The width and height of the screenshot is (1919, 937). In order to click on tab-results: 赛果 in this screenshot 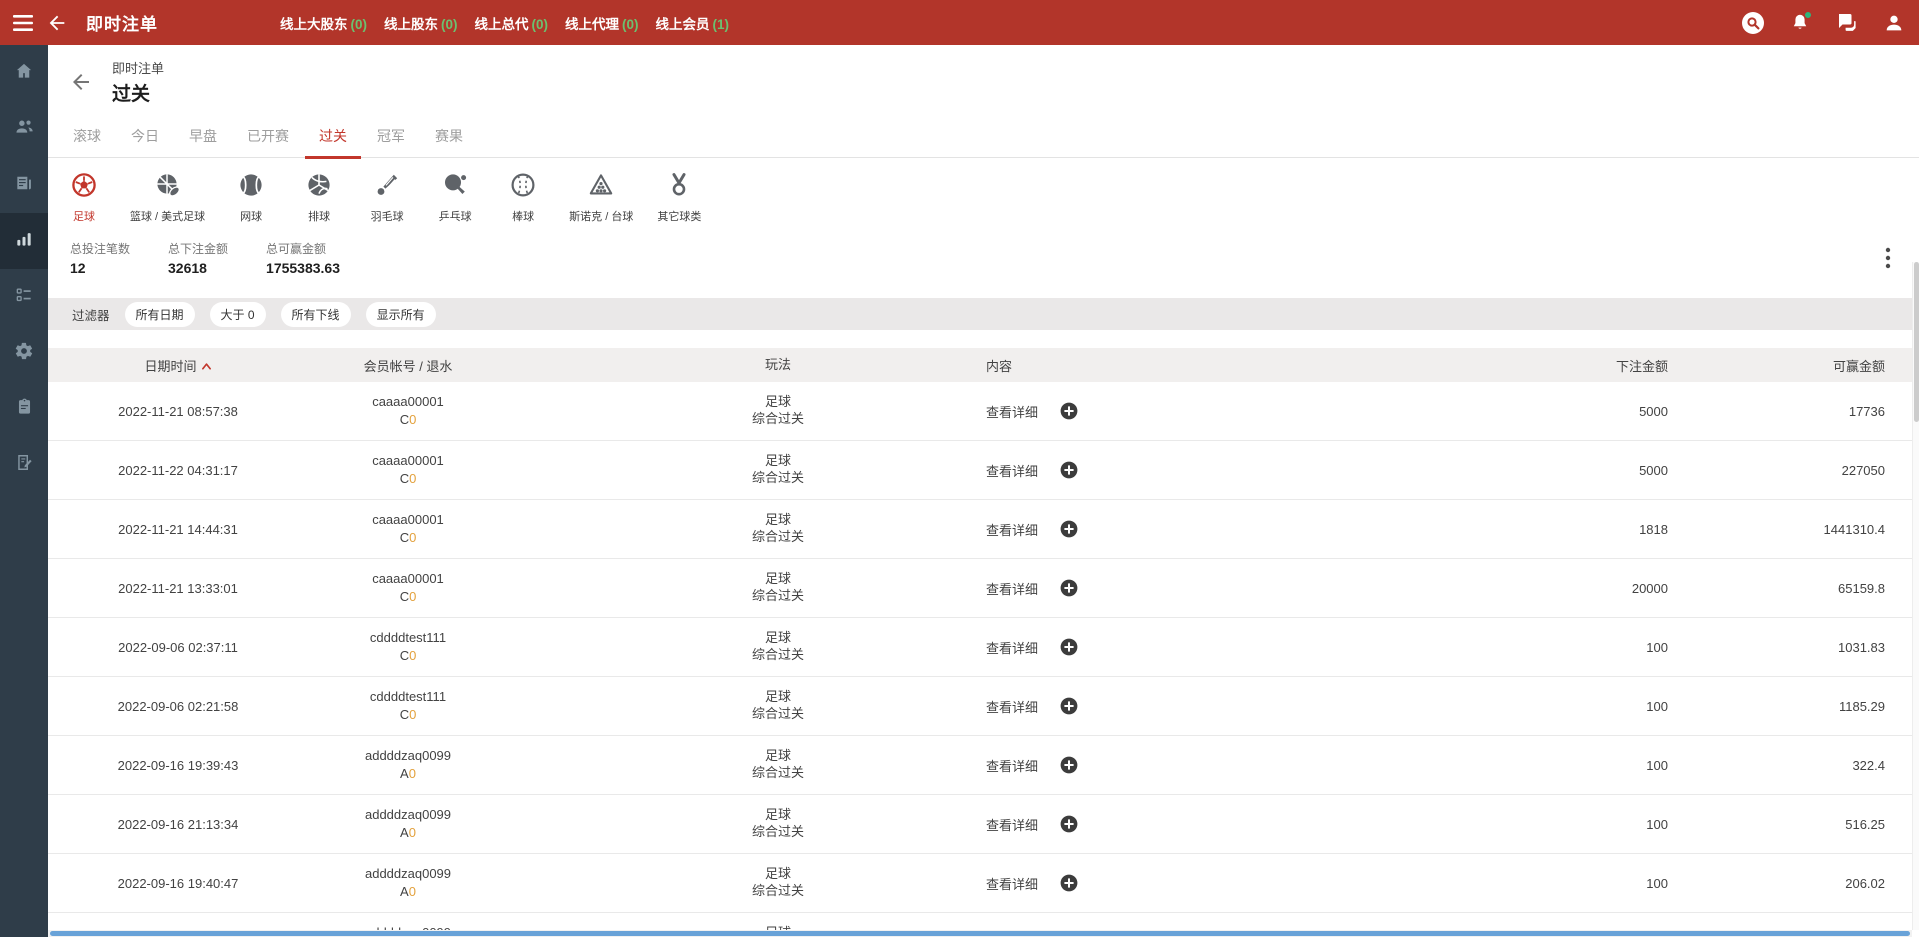, I will do `click(449, 136)`.